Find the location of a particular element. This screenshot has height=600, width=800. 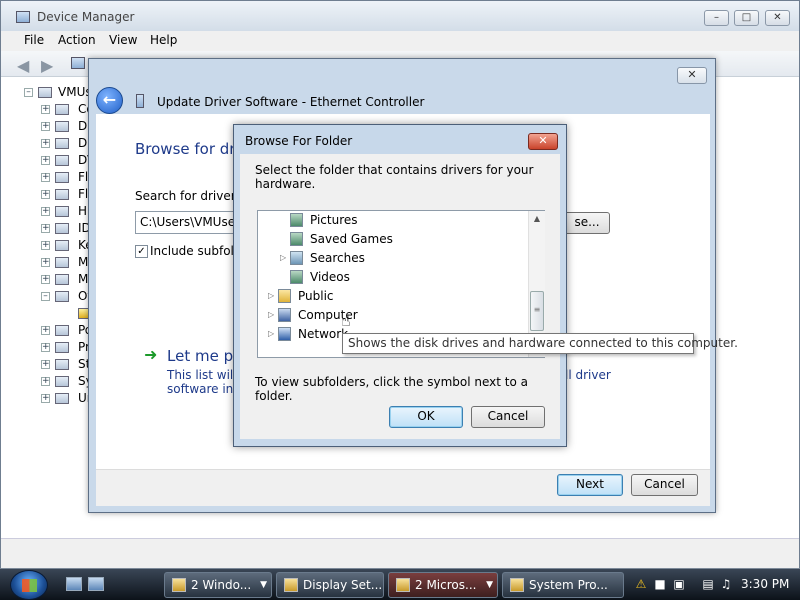

tree-item: + Ur is located at coordinates (47, 398).